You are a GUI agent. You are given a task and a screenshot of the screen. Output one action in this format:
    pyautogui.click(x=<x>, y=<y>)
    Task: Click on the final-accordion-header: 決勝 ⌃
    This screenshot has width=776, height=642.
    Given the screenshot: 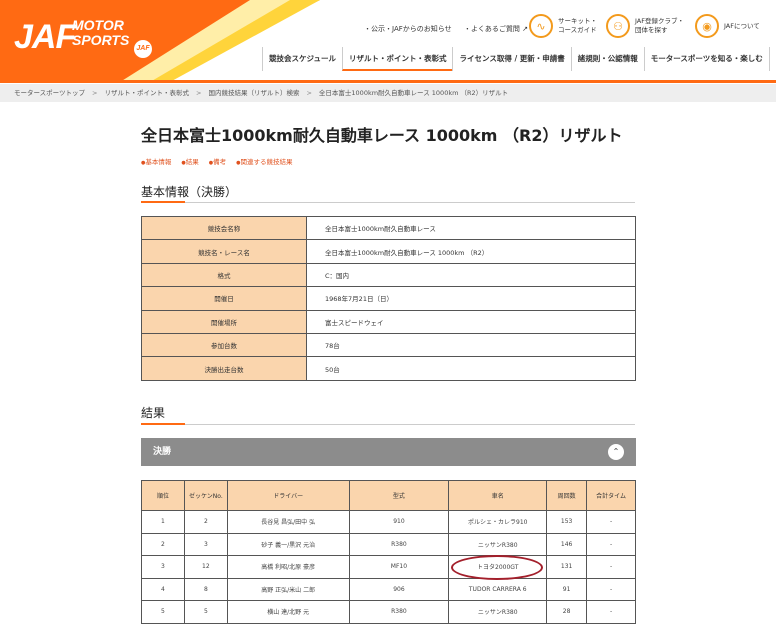 What is the action you would take?
    pyautogui.click(x=388, y=452)
    